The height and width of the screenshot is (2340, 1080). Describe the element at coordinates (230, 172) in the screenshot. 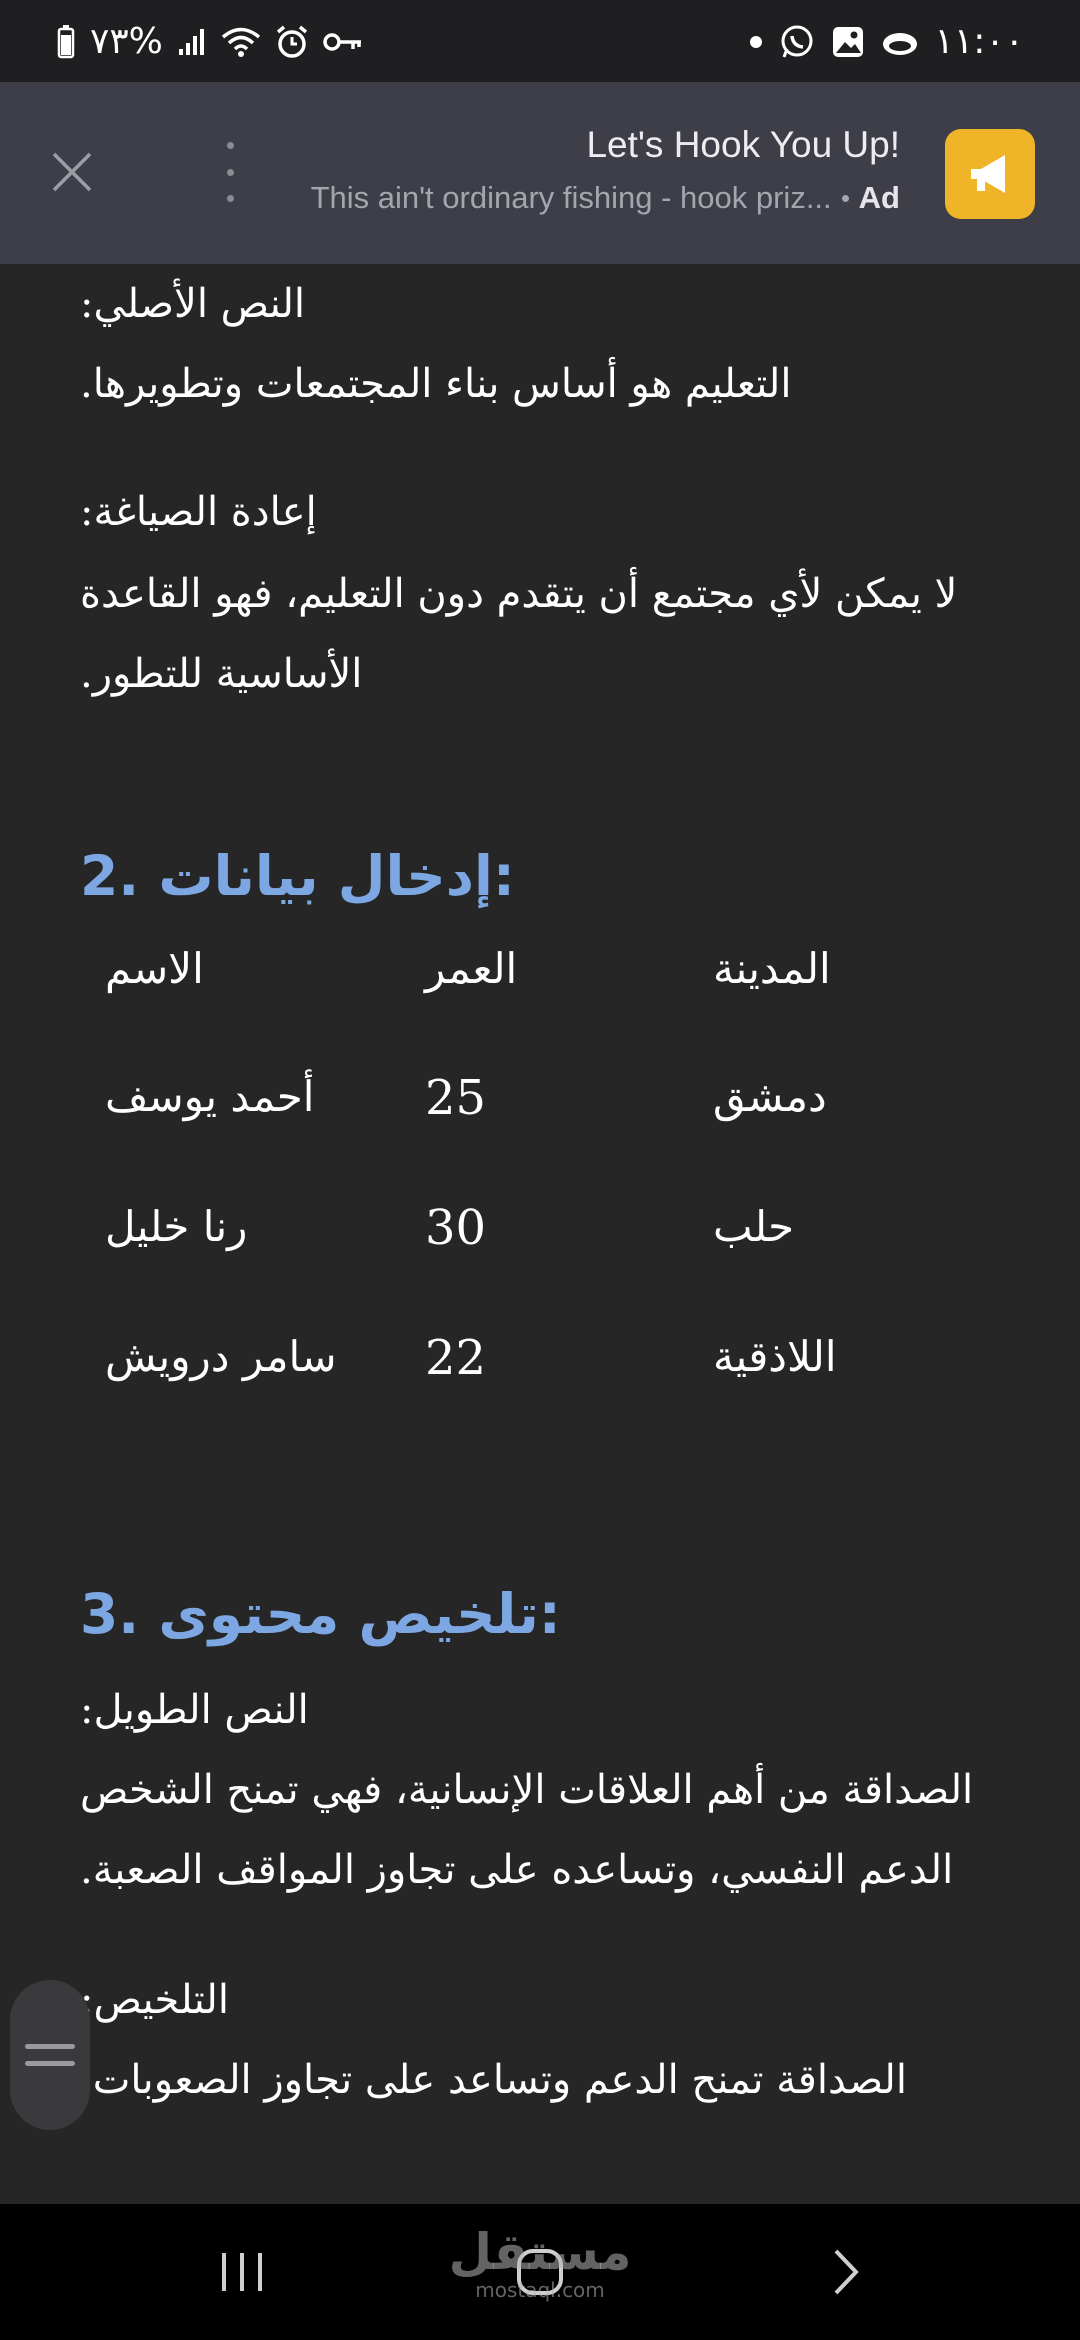

I see `more-vertical-icon` at that location.